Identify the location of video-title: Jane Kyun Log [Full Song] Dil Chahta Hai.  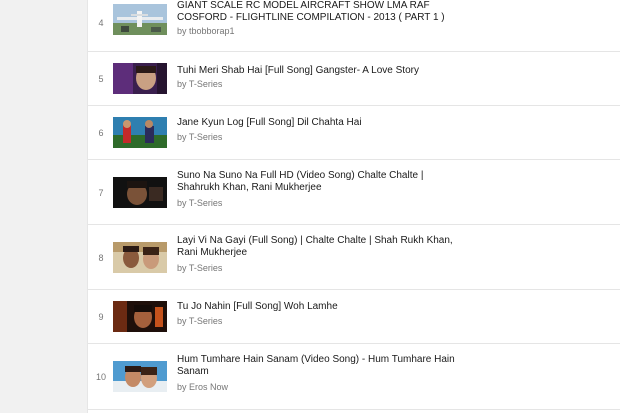
(322, 123).